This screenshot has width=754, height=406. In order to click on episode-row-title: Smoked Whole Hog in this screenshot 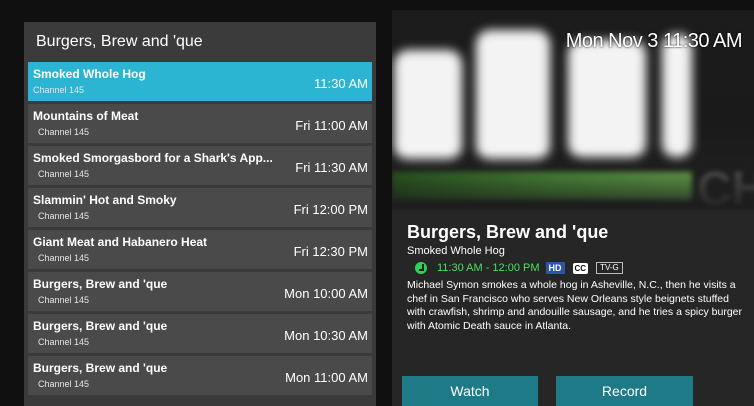, I will do `click(89, 74)`.